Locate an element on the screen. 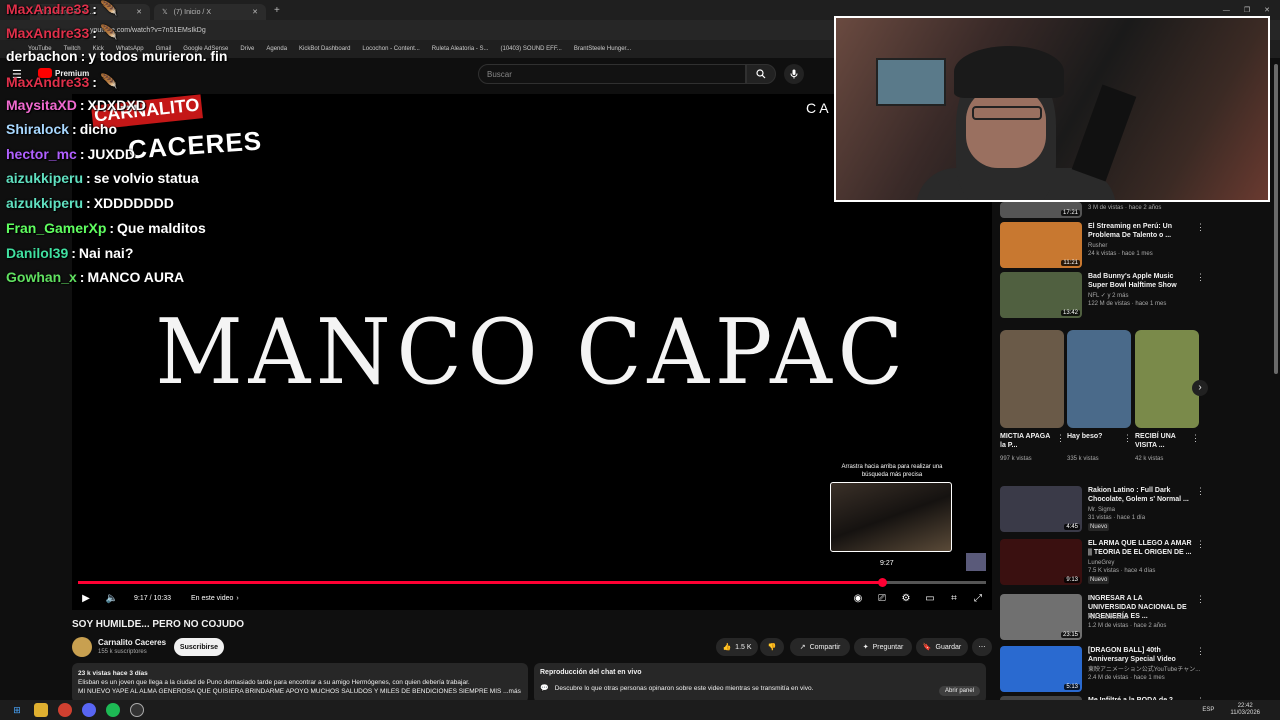 This screenshot has width=1280, height=720. language-indicator: ESP is located at coordinates (1208, 710).